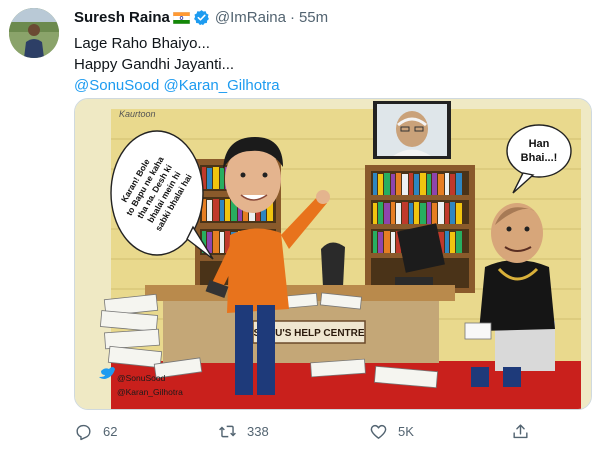 This screenshot has height=450, width=600. Describe the element at coordinates (141, 378) in the screenshot. I see `social-handle: @SonuSood` at that location.